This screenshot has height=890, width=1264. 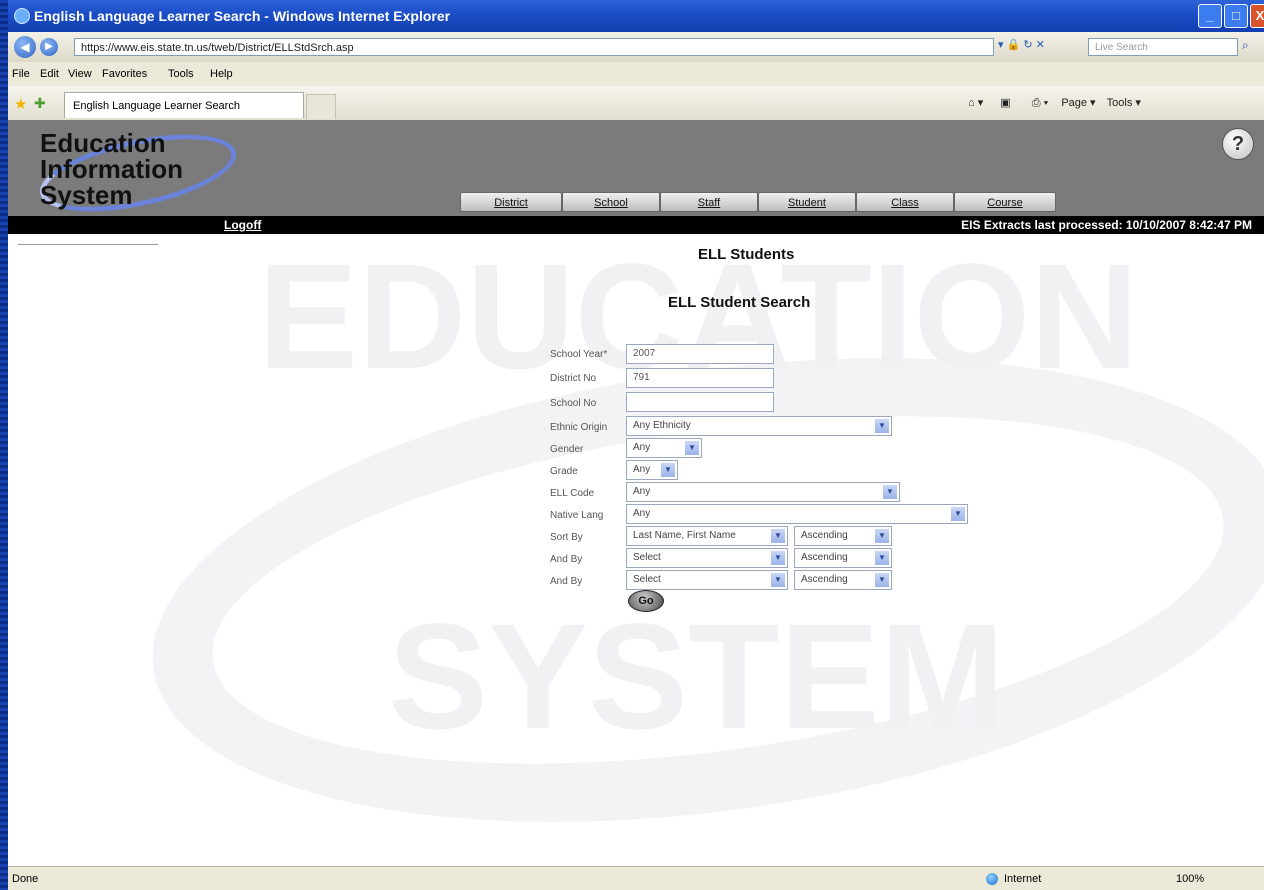 What do you see at coordinates (321, 106) in the screenshot?
I see `new-tab-button` at bounding box center [321, 106].